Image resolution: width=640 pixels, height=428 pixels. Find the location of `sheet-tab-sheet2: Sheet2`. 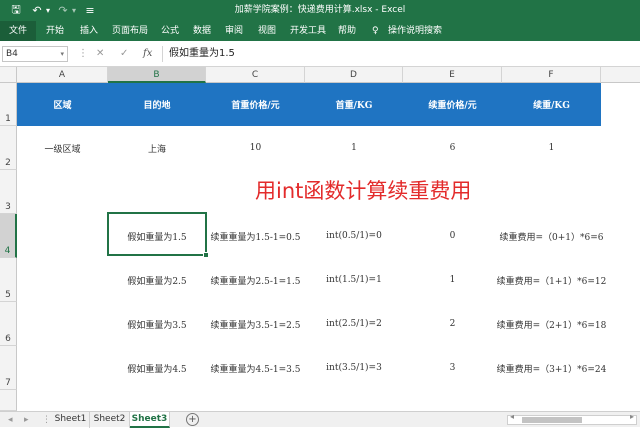

sheet-tab-sheet2: Sheet2 is located at coordinates (110, 420).